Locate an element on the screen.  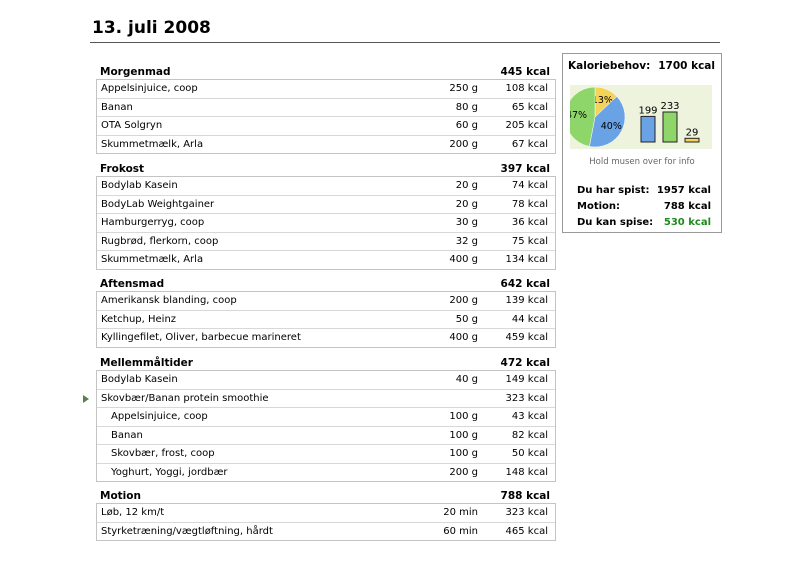
stat-eaten-label: Du har spist: is located at coordinates (613, 190).